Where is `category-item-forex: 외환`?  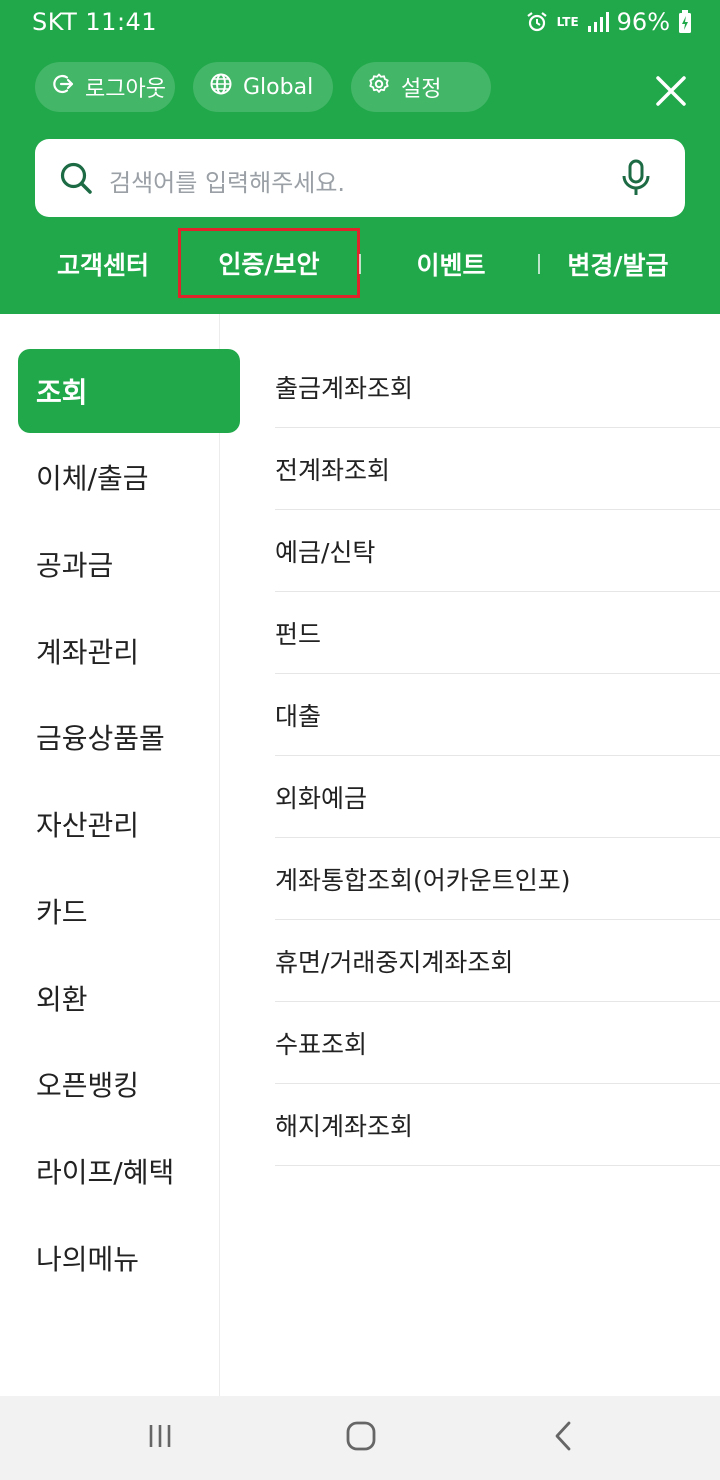 category-item-forex: 외환 is located at coordinates (129, 998).